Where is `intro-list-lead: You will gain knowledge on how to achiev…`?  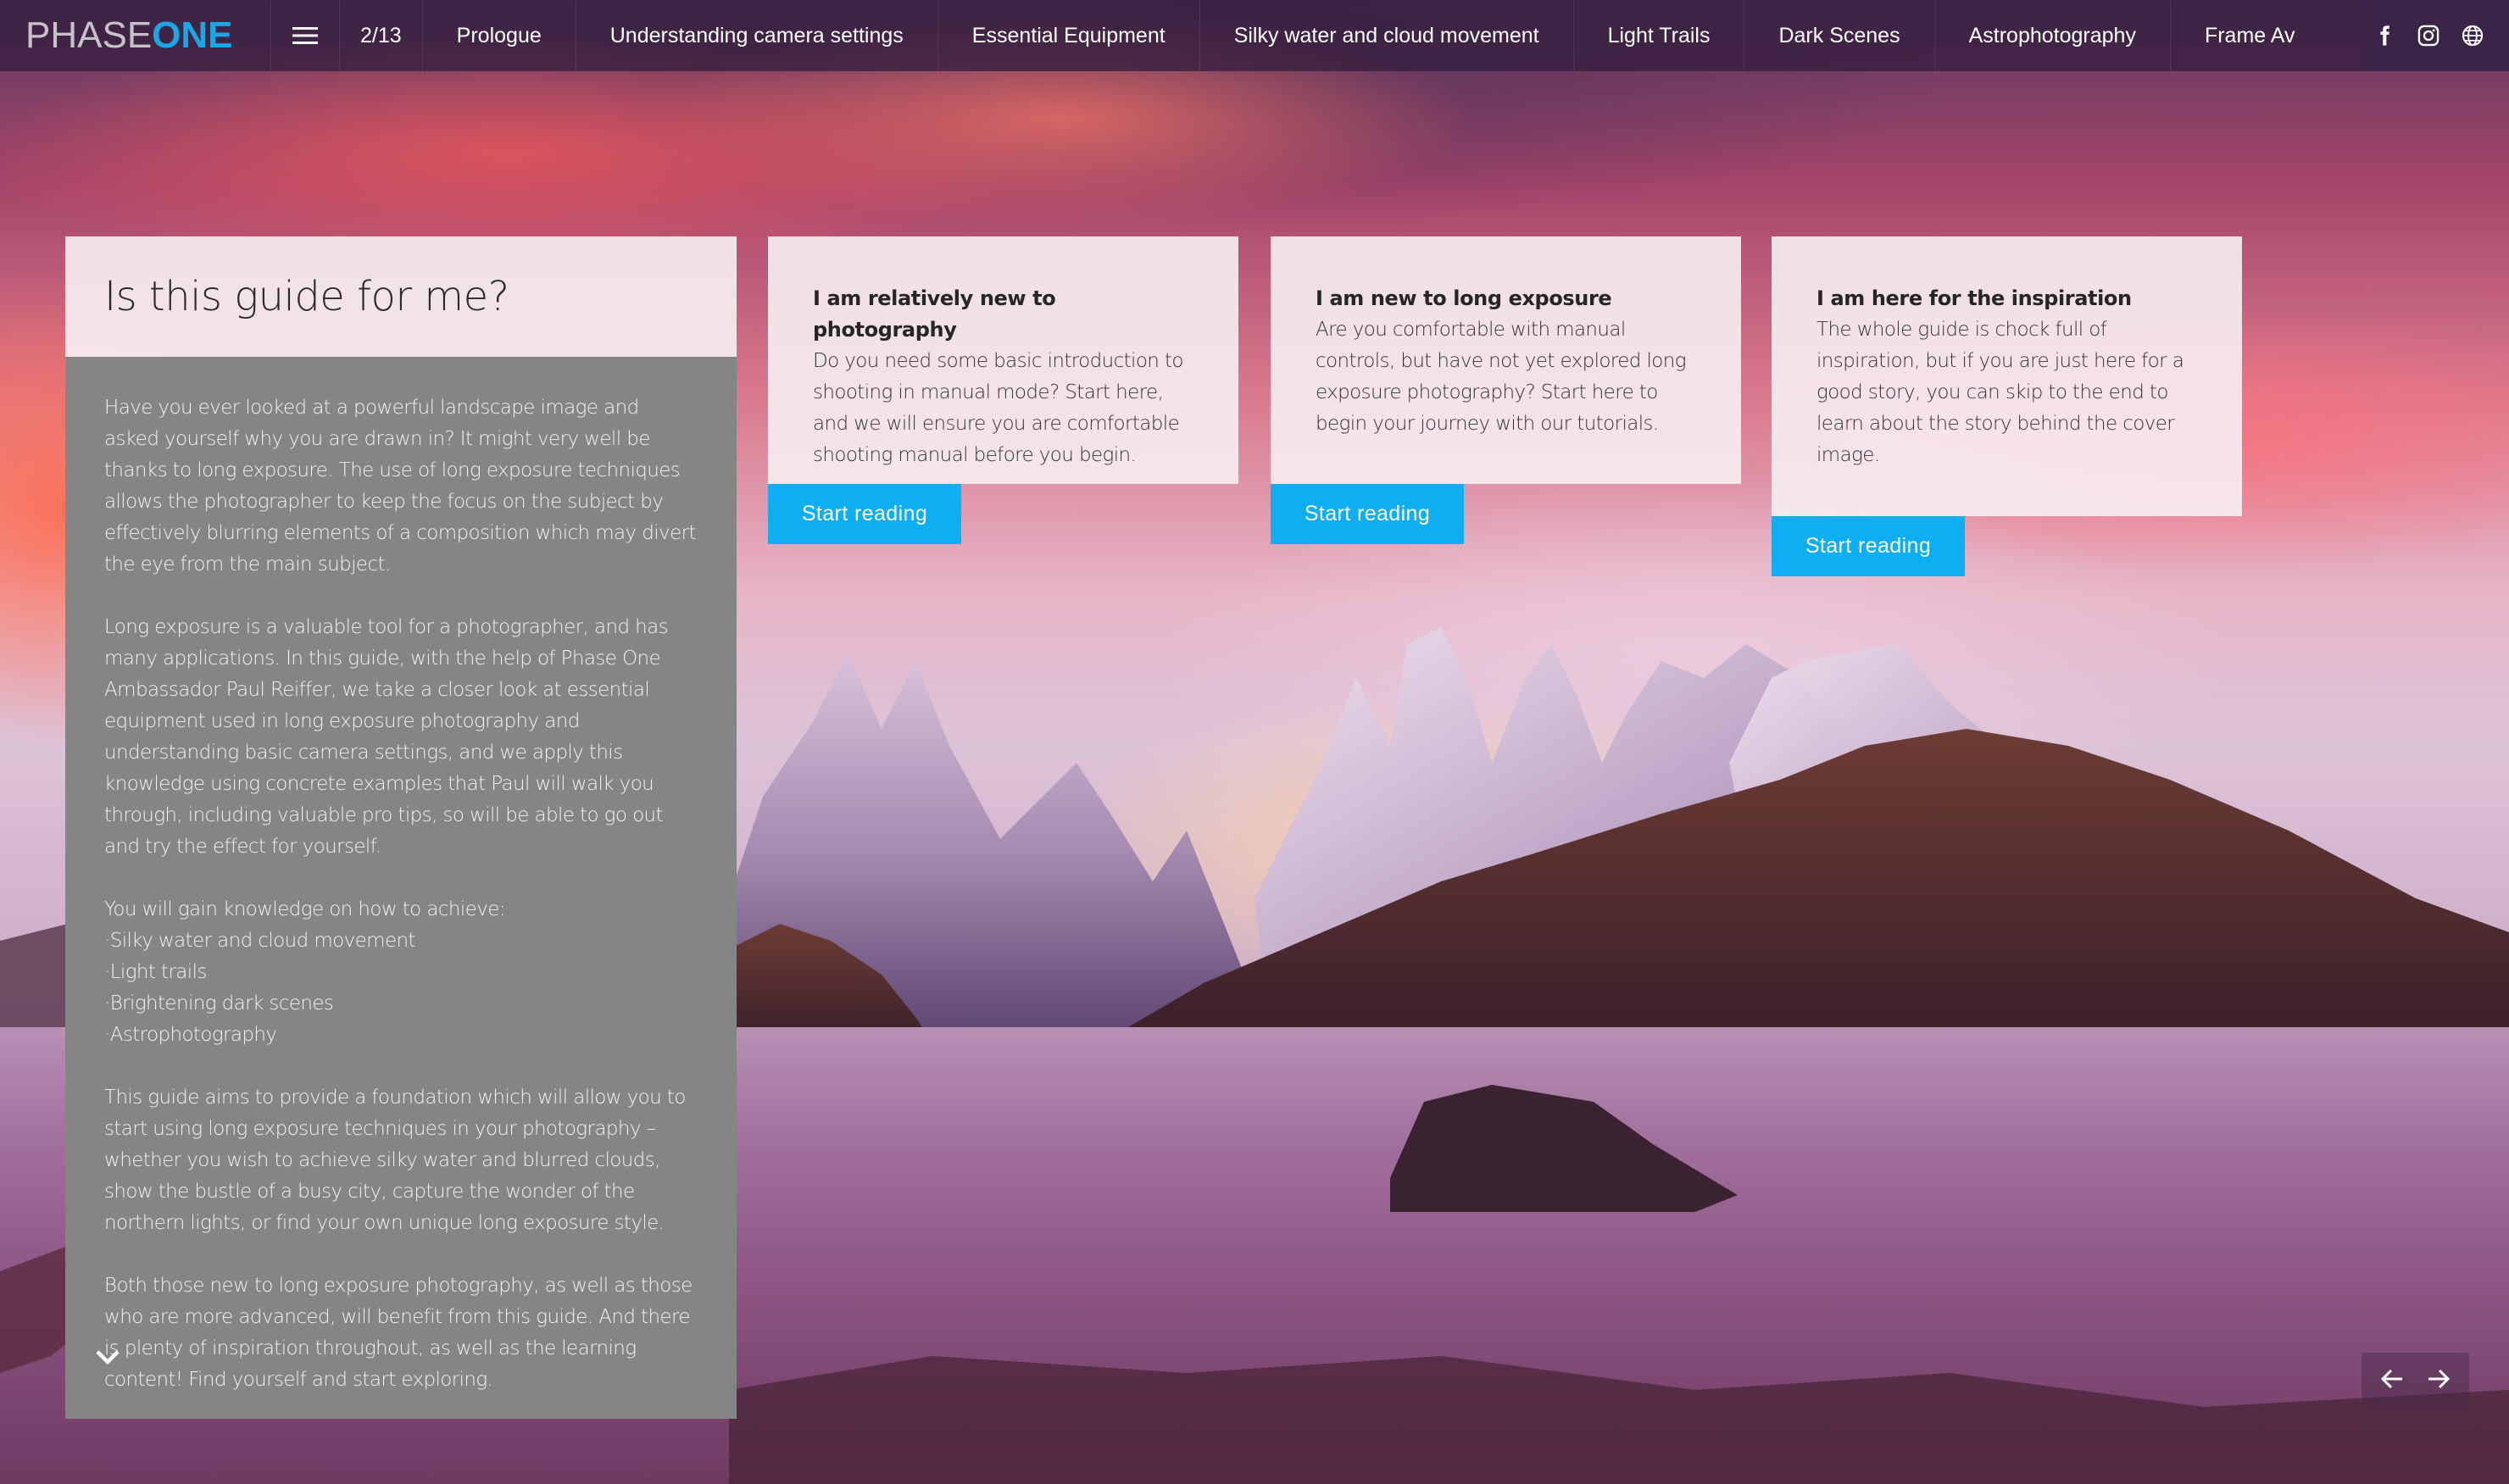 intro-list-lead: You will gain knowledge on how to achiev… is located at coordinates (305, 909).